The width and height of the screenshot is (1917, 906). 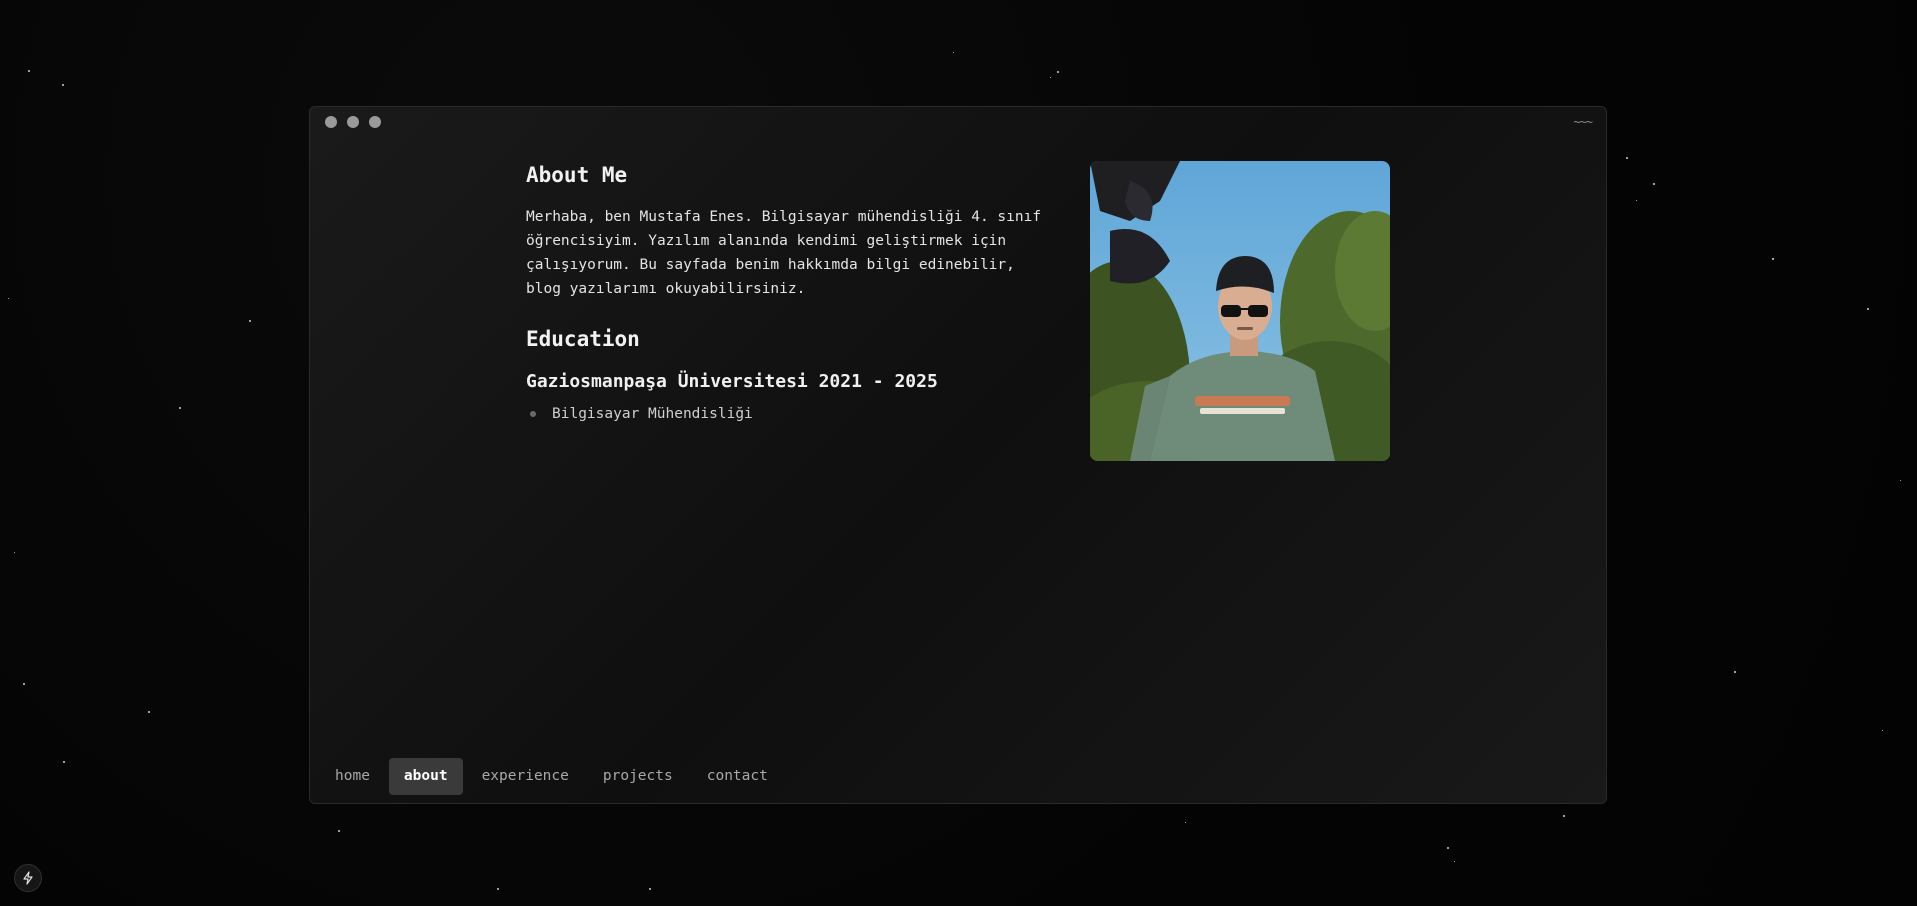 I want to click on bottom-nav: home about experience projects contact, so click(x=551, y=776).